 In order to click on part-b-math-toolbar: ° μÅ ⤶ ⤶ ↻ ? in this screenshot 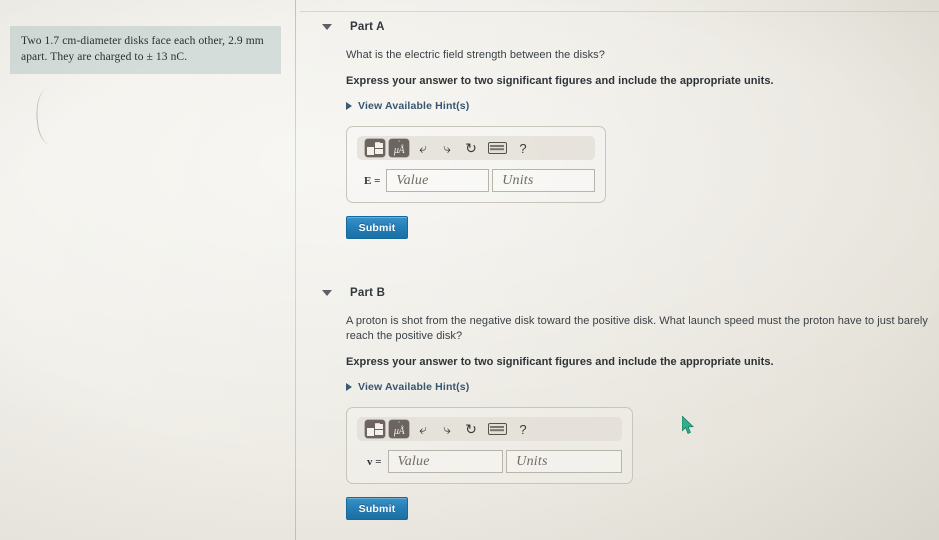, I will do `click(489, 429)`.